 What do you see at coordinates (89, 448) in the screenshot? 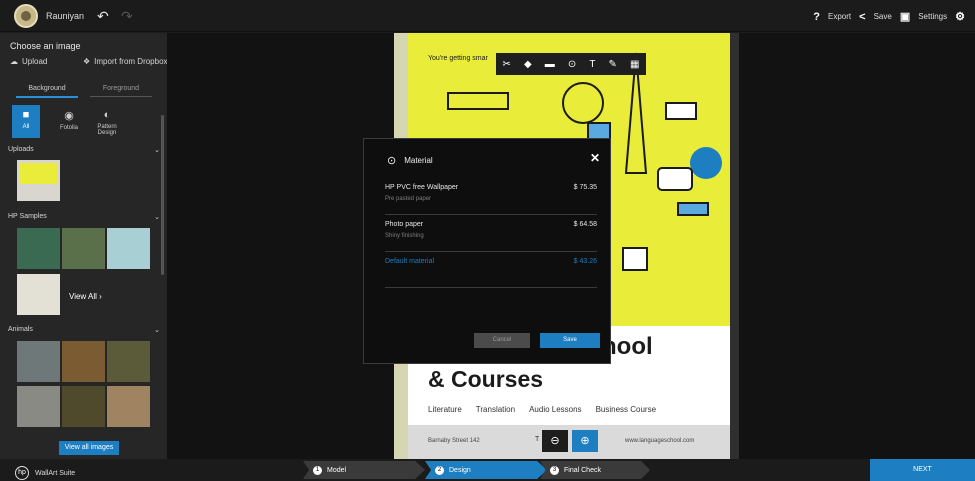
I see `view-all-images-button: View all images` at bounding box center [89, 448].